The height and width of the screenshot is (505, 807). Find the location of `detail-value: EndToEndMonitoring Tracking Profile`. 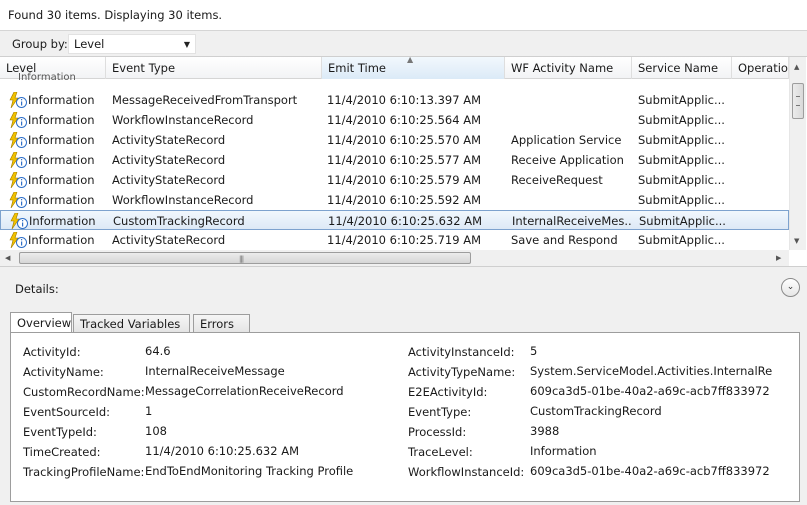

detail-value: EndToEndMonitoring Tracking Profile is located at coordinates (249, 471).